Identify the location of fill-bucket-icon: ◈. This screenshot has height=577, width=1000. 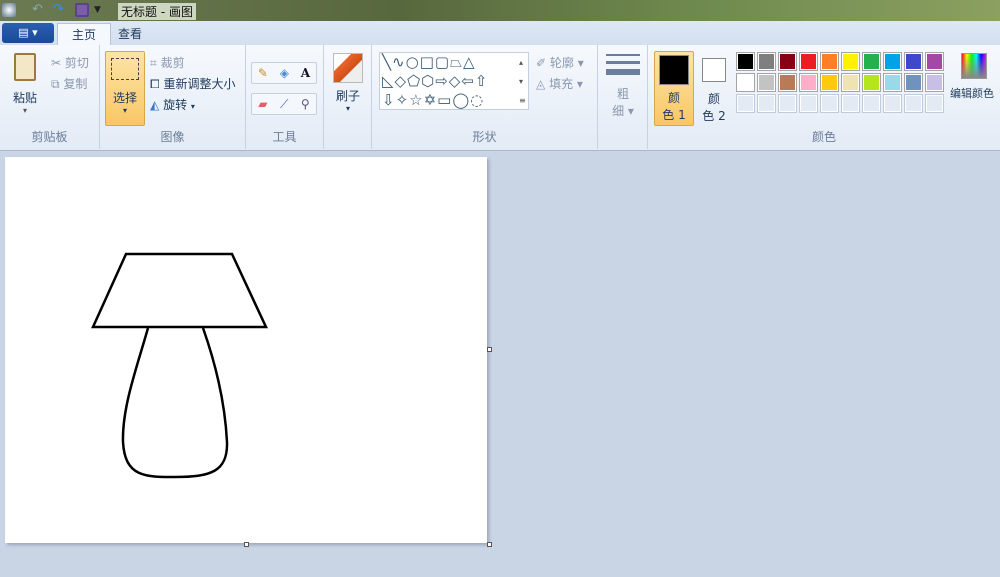
(284, 73).